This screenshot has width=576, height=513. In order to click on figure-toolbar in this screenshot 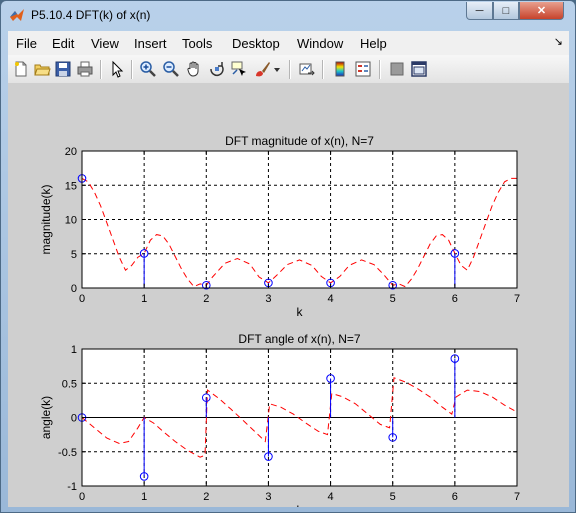, I will do `click(288, 69)`.